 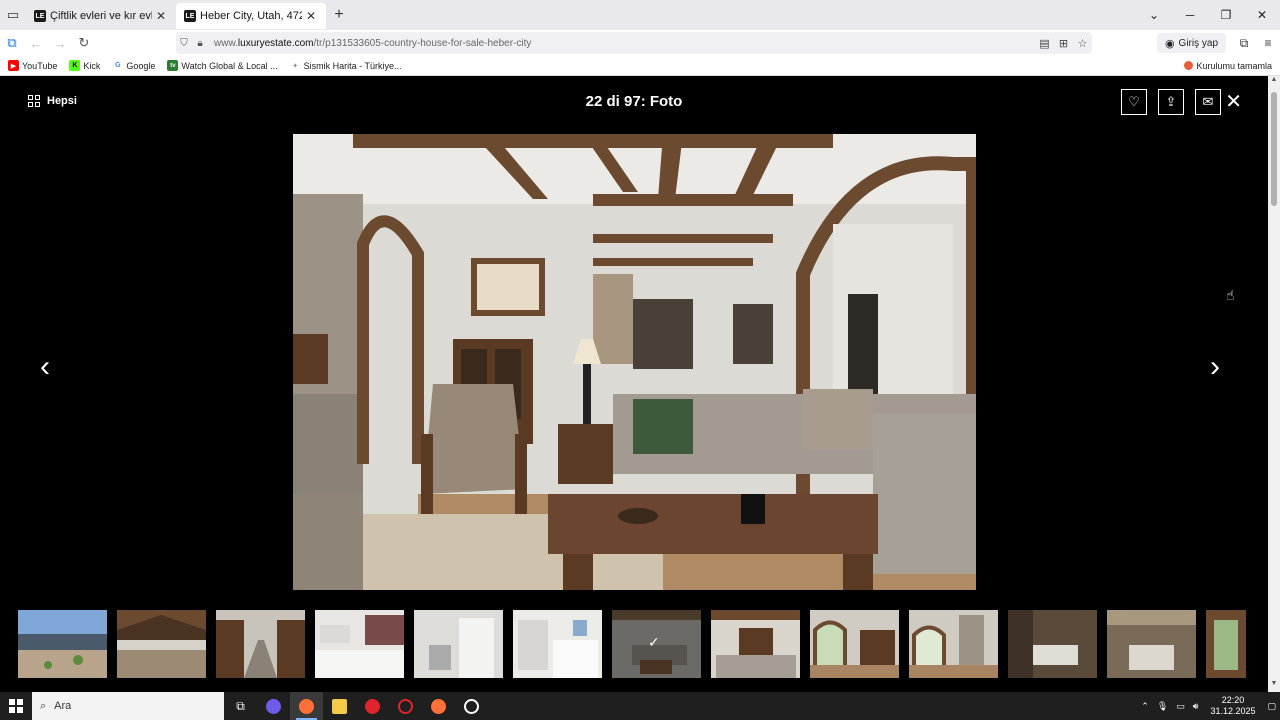 I want to click on taskbar-search-placeholder: Ara, so click(x=63, y=706).